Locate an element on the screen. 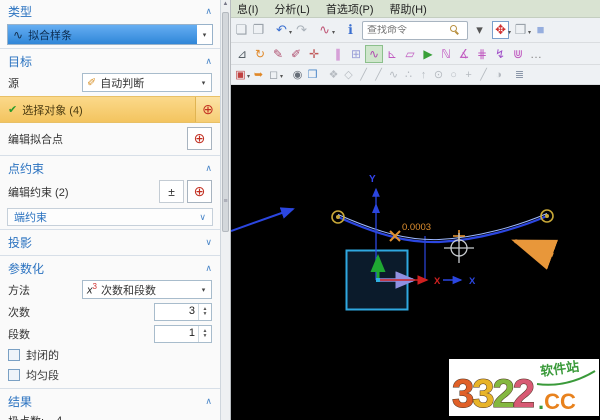  layers-icon: ≣ is located at coordinates (519, 75).